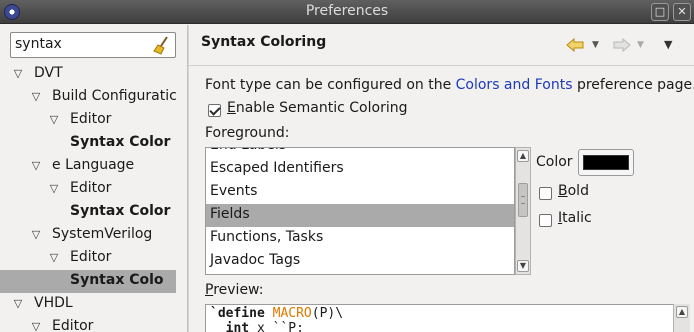 The image size is (694, 332). Describe the element at coordinates (441, 45) in the screenshot. I see `page-header: Syntax Coloring ▼ ▼ ▼` at that location.